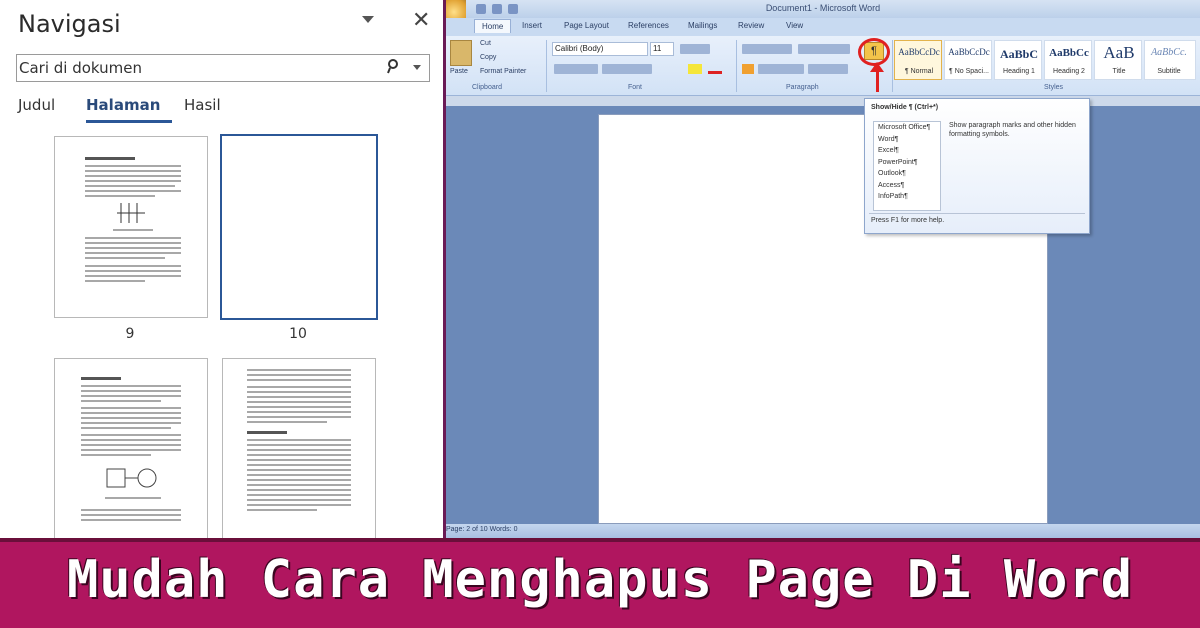 The height and width of the screenshot is (628, 1200). I want to click on tooltip-divider, so click(977, 213).